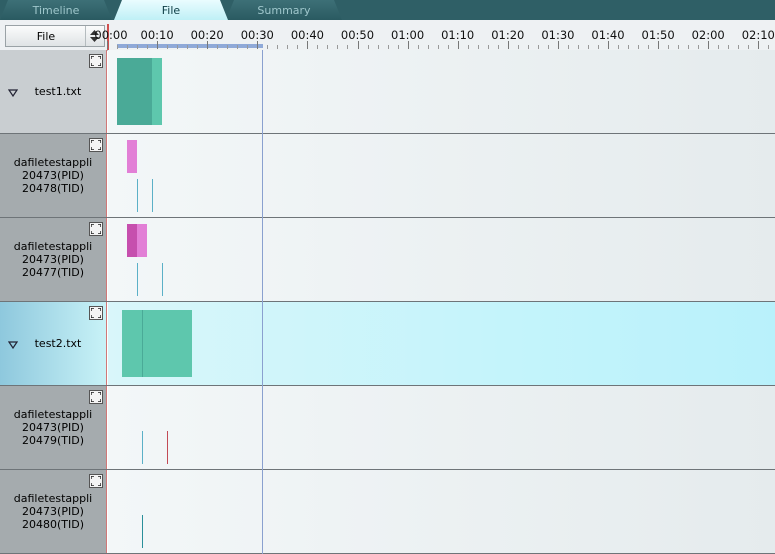  What do you see at coordinates (55, 36) in the screenshot?
I see `view-type-combobox: File` at bounding box center [55, 36].